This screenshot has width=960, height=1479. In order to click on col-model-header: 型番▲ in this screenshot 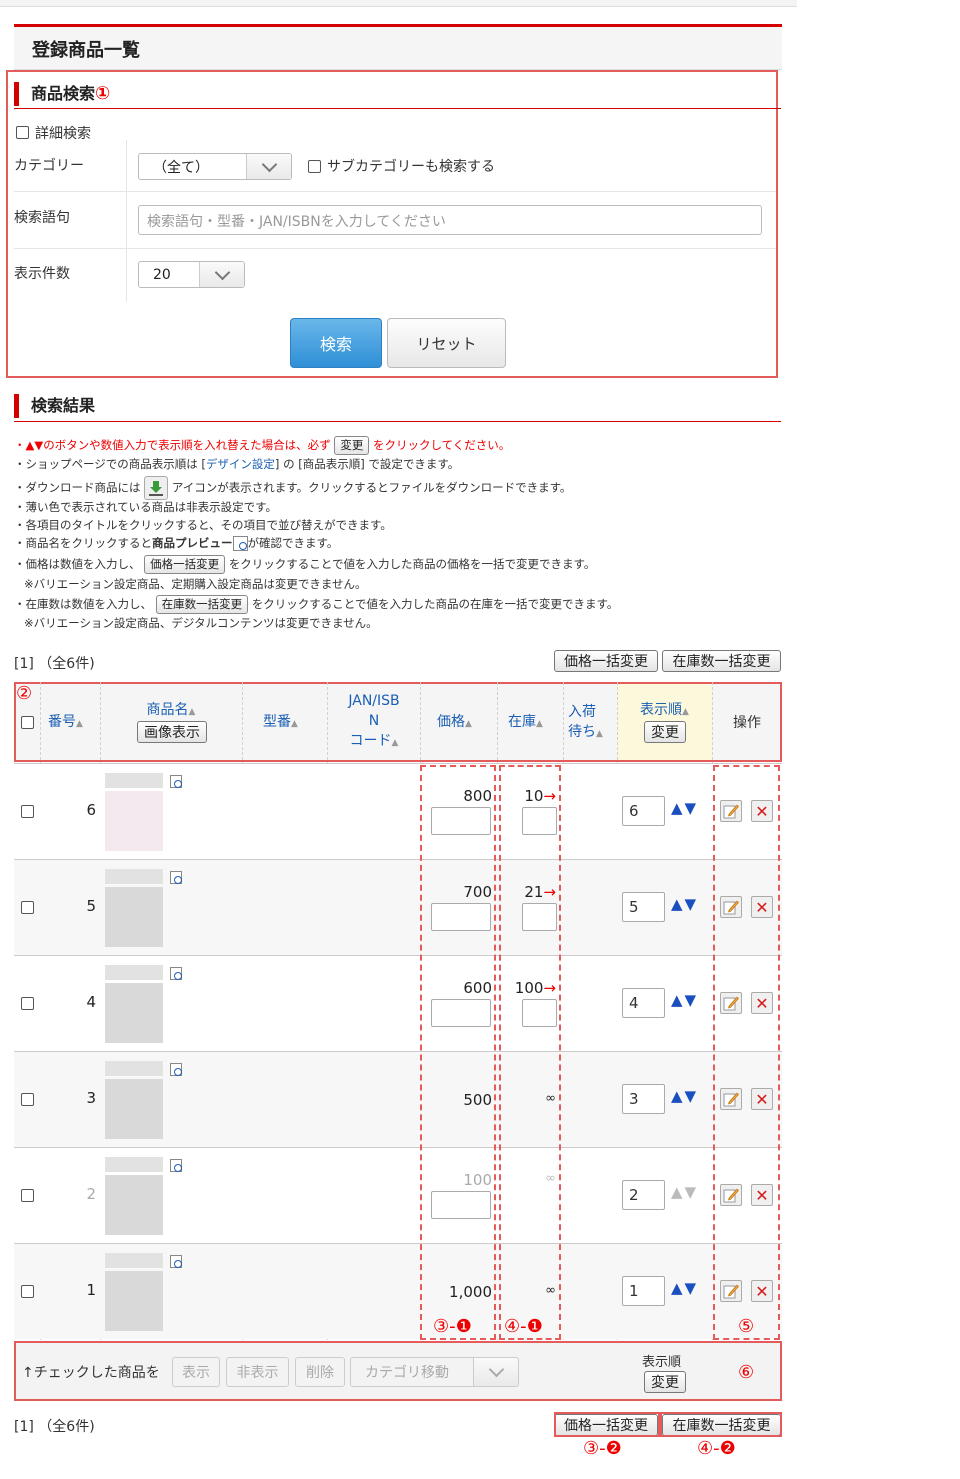, I will do `click(280, 723)`.